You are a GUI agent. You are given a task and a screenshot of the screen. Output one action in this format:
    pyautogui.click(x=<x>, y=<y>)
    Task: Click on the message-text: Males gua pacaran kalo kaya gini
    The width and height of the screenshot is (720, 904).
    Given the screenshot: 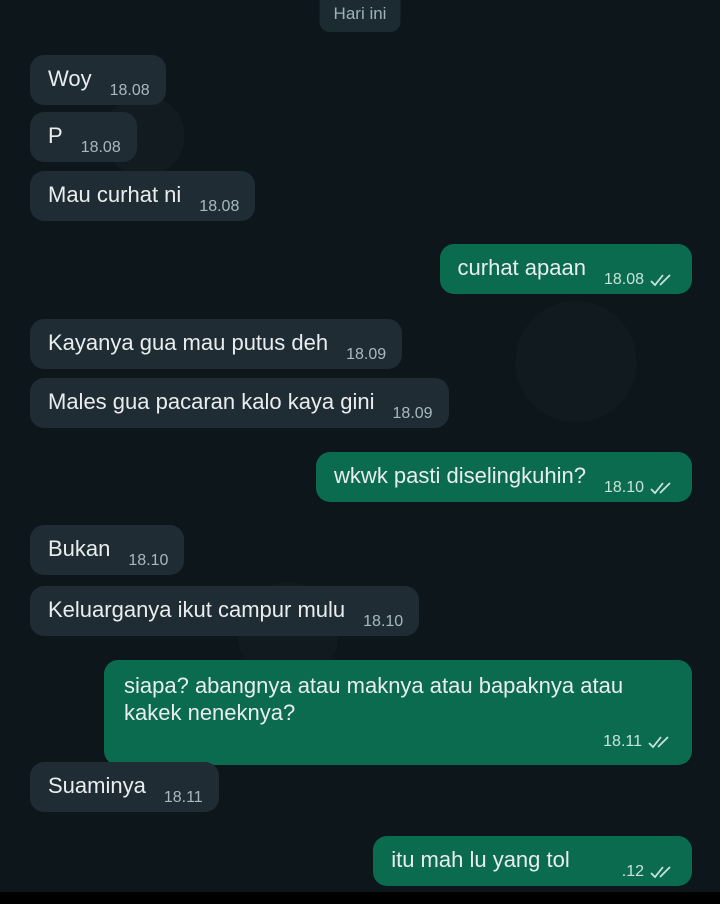 What is the action you would take?
    pyautogui.click(x=211, y=401)
    